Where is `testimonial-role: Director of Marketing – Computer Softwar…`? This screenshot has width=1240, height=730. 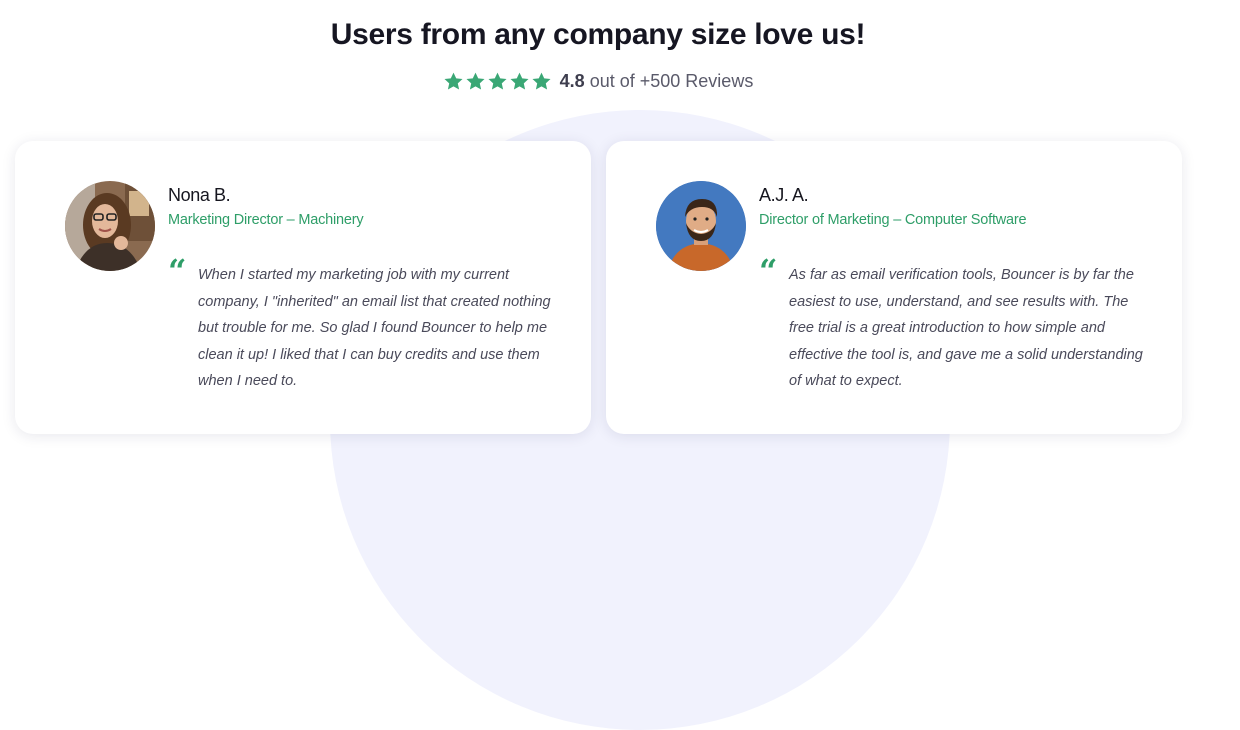 testimonial-role: Director of Marketing – Computer Softwar… is located at coordinates (893, 220).